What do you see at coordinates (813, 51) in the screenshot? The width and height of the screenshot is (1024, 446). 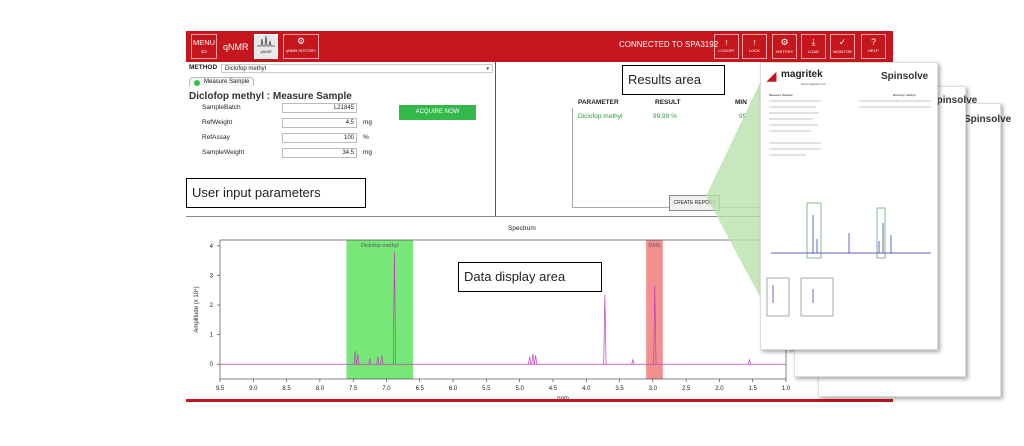 I see `load-label: LOAD` at bounding box center [813, 51].